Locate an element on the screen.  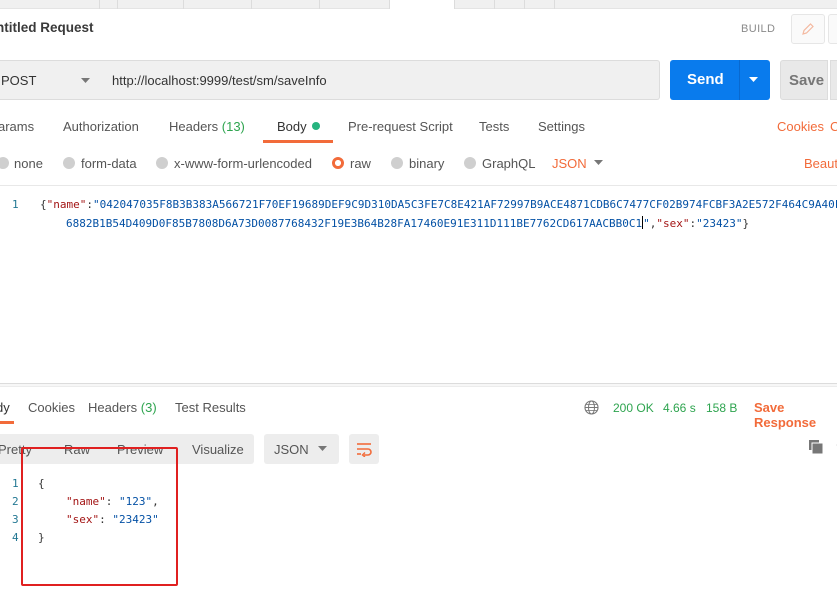
save-response-button: Save Response is located at coordinates (795, 415).